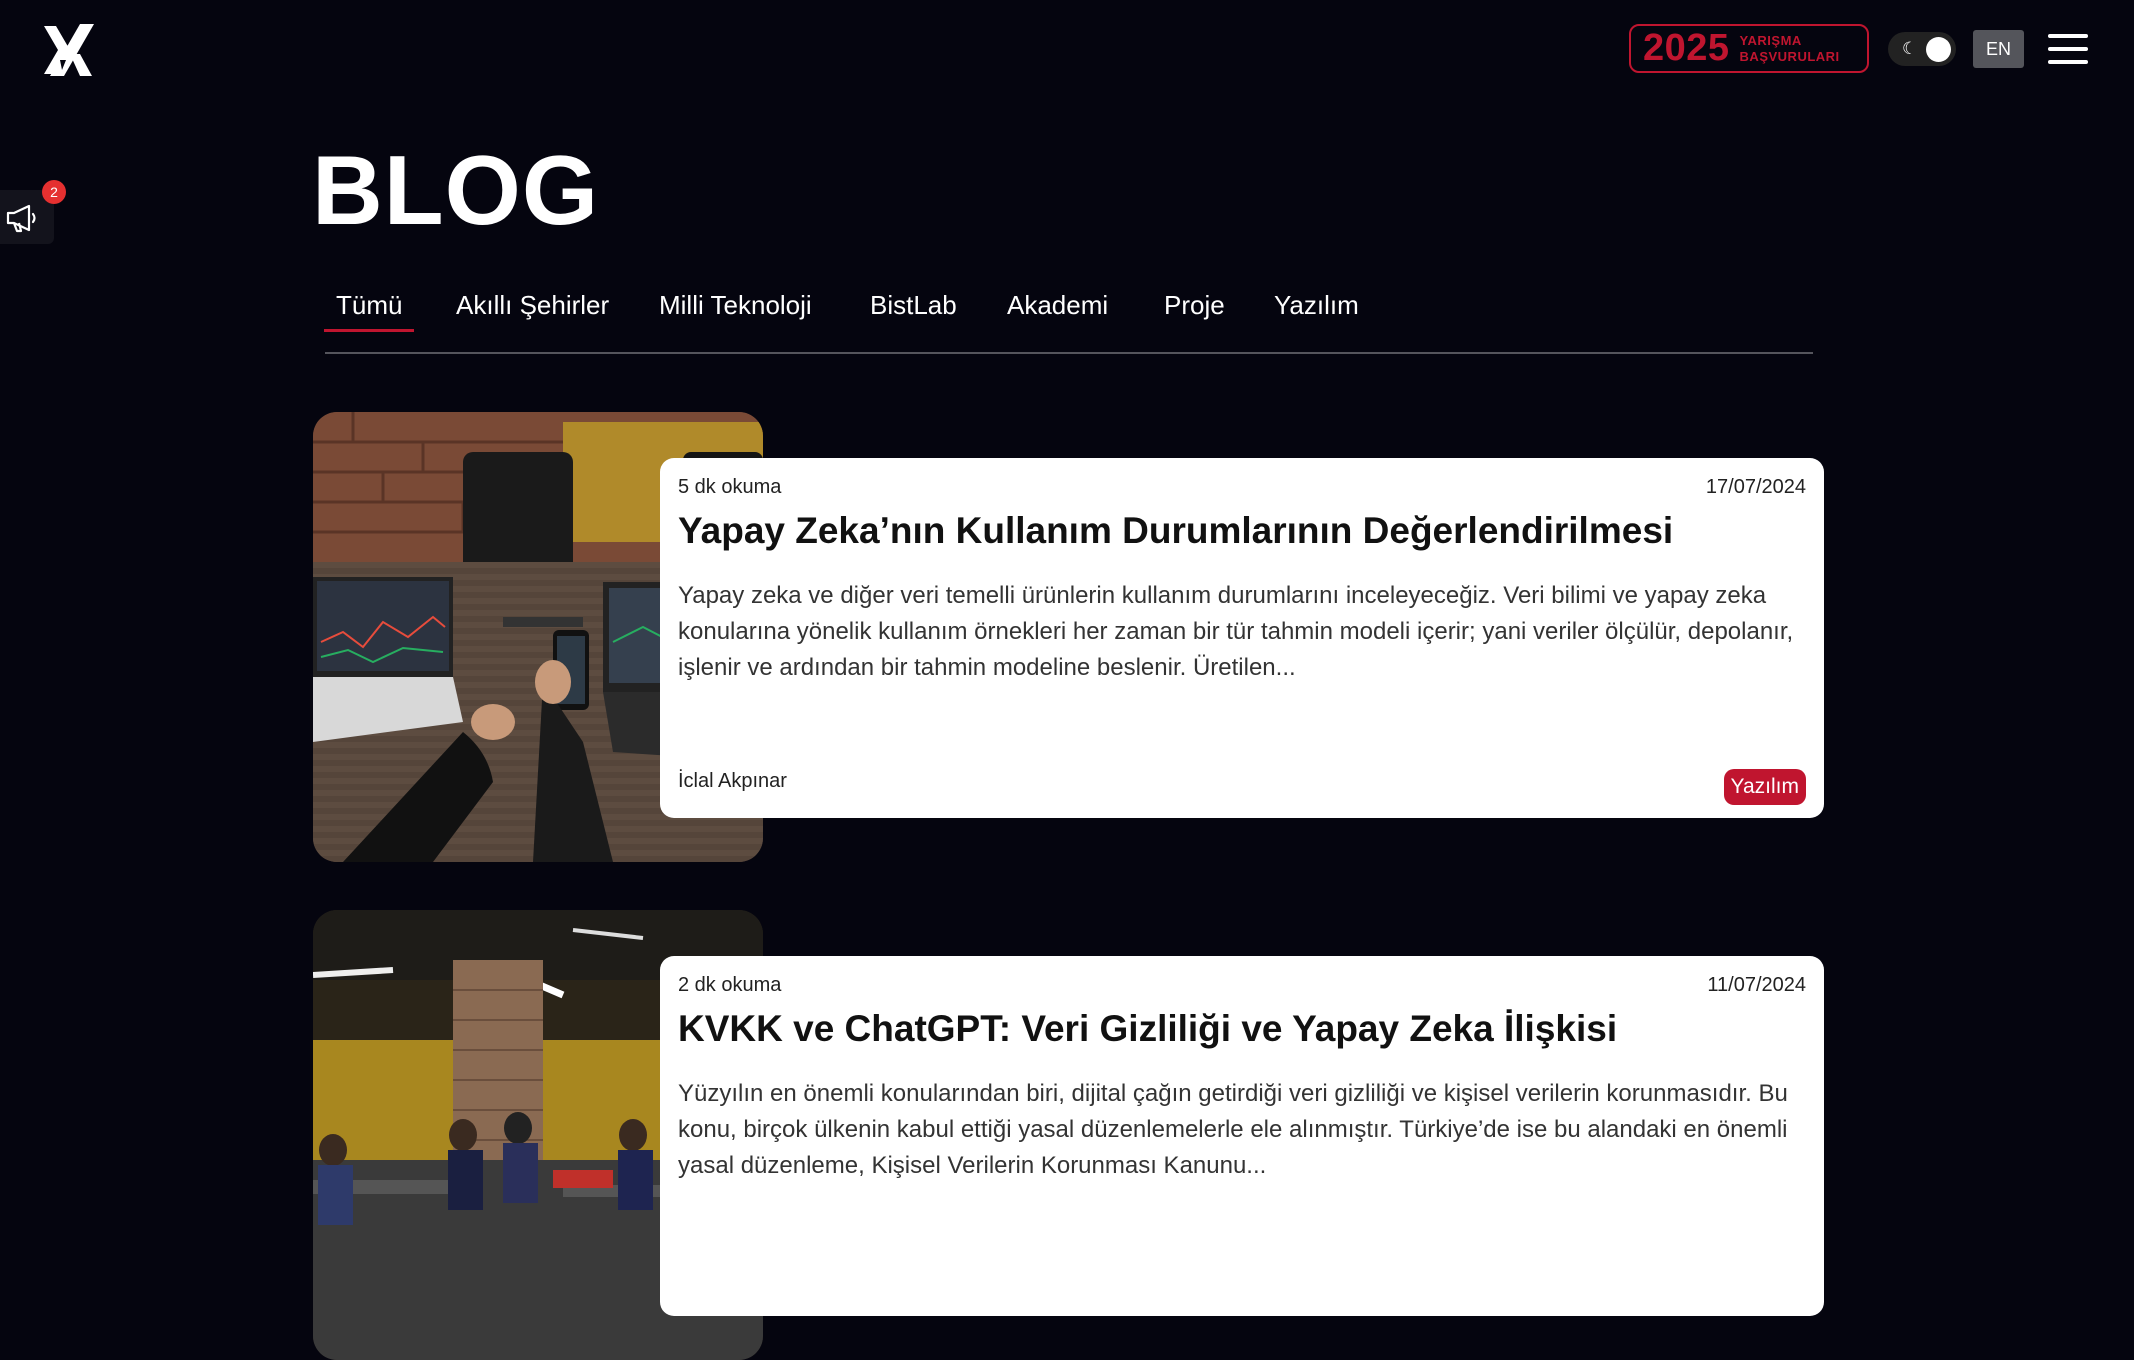 The height and width of the screenshot is (1360, 2134). What do you see at coordinates (1756, 985) in the screenshot?
I see `post-date: 11/07/2024` at bounding box center [1756, 985].